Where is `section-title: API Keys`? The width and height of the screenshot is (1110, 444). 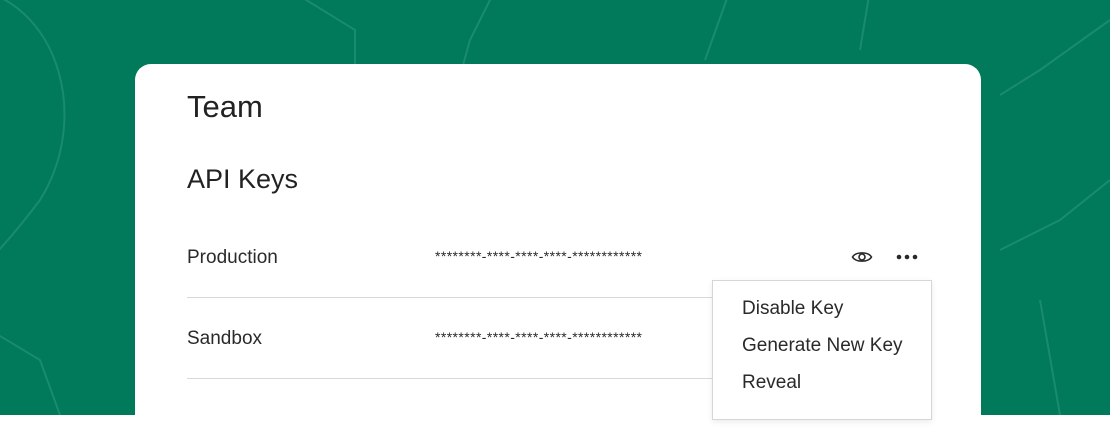
section-title: API Keys is located at coordinates (243, 179).